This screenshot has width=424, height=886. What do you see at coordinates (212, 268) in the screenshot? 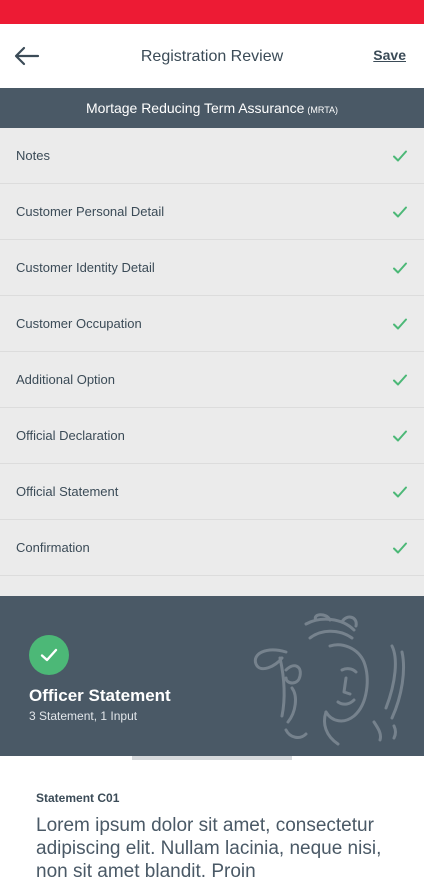
I see `checklist-item-customer-identity-detail: Customer Identity Detail` at bounding box center [212, 268].